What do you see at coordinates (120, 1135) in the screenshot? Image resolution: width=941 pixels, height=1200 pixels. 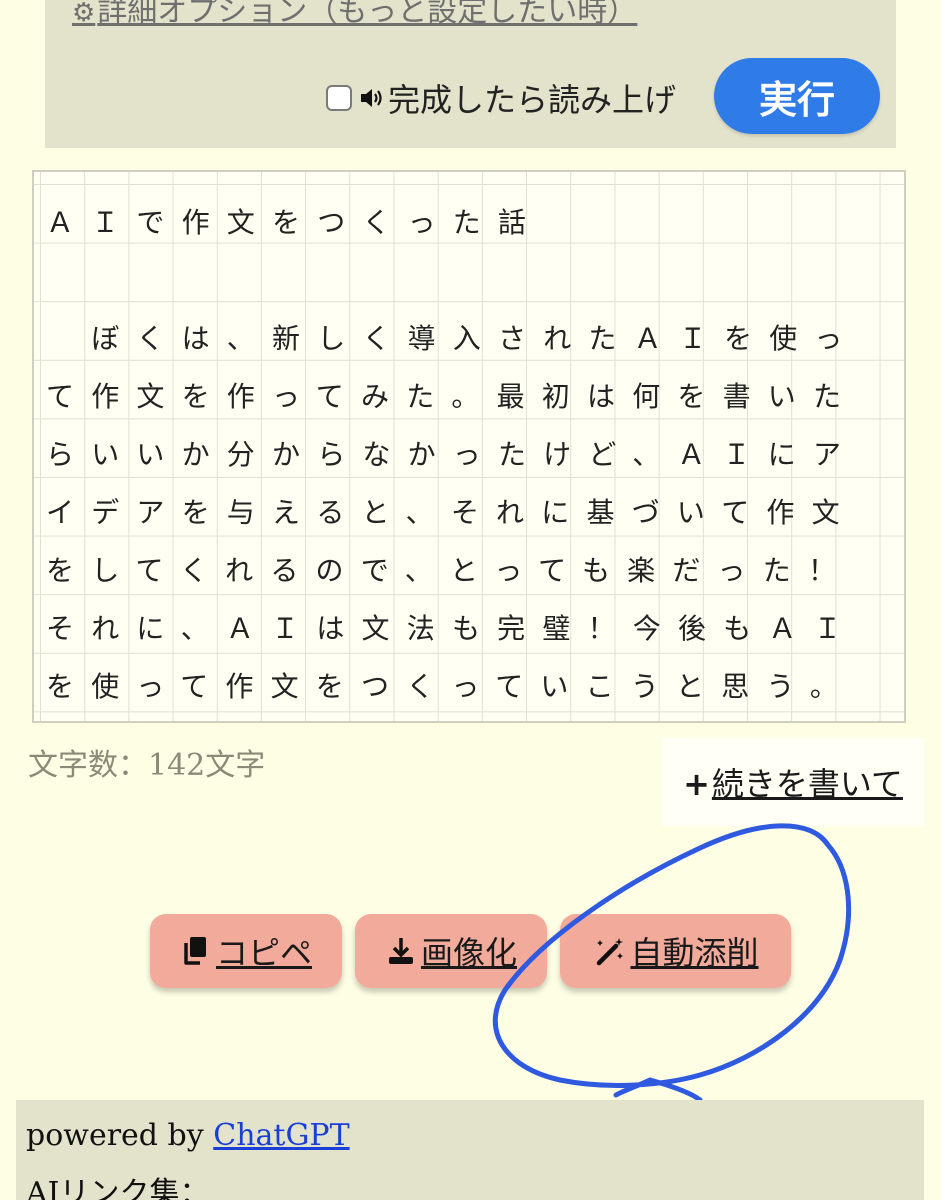 I see `powered-by-prefix: powered by` at bounding box center [120, 1135].